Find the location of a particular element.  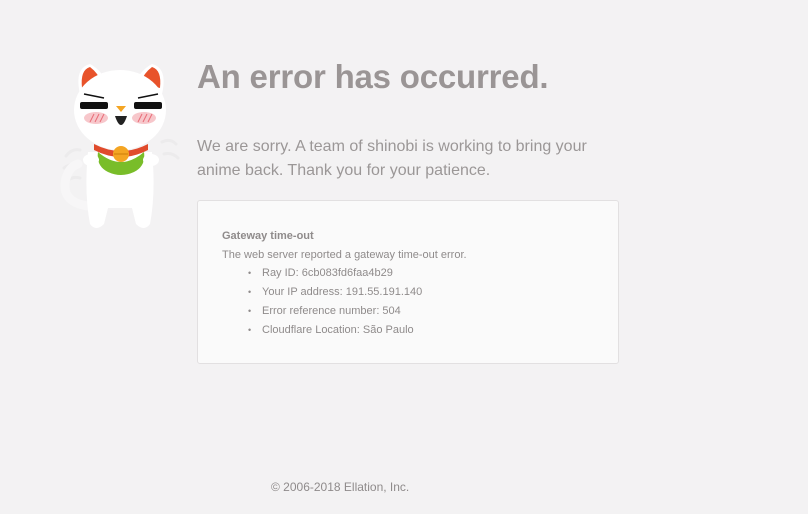

error-reference-item: • Error reference number: 504 is located at coordinates (330, 312).